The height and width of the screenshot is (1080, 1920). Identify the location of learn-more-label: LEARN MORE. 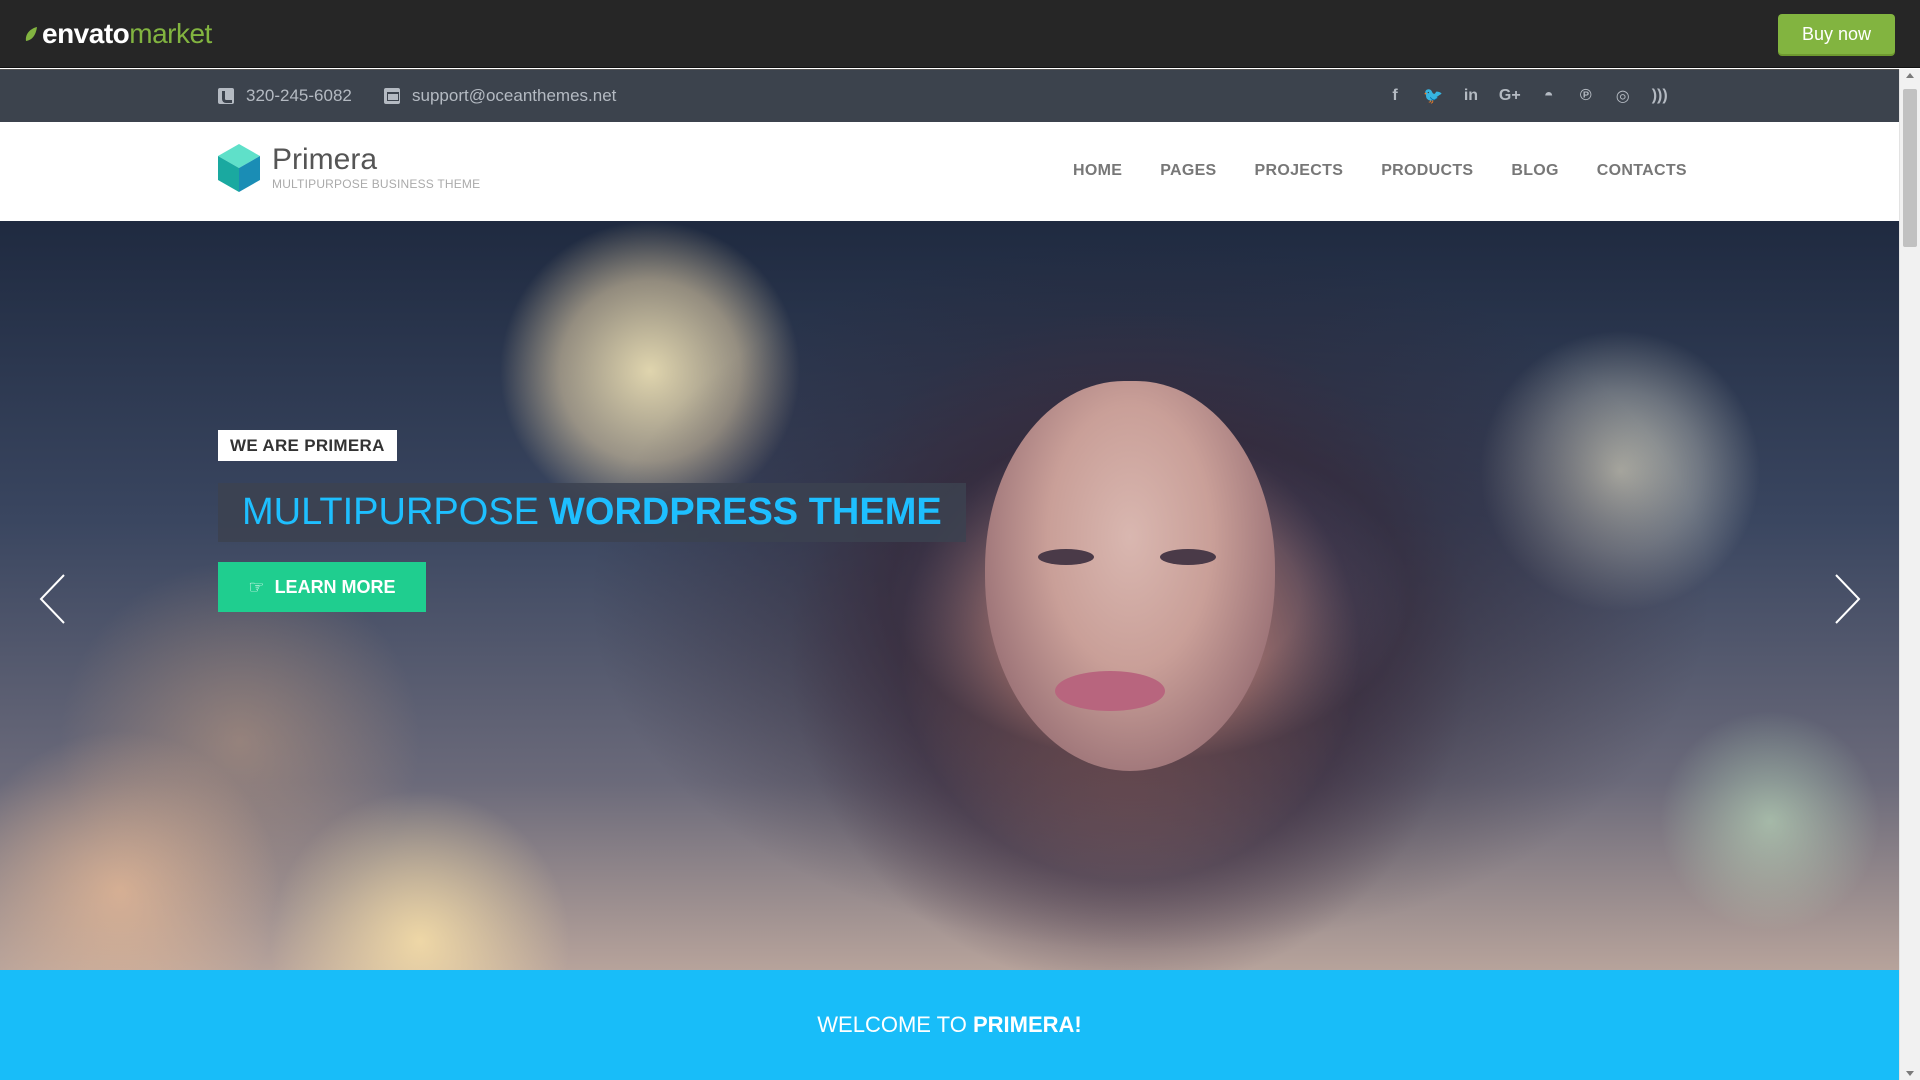
(335, 586).